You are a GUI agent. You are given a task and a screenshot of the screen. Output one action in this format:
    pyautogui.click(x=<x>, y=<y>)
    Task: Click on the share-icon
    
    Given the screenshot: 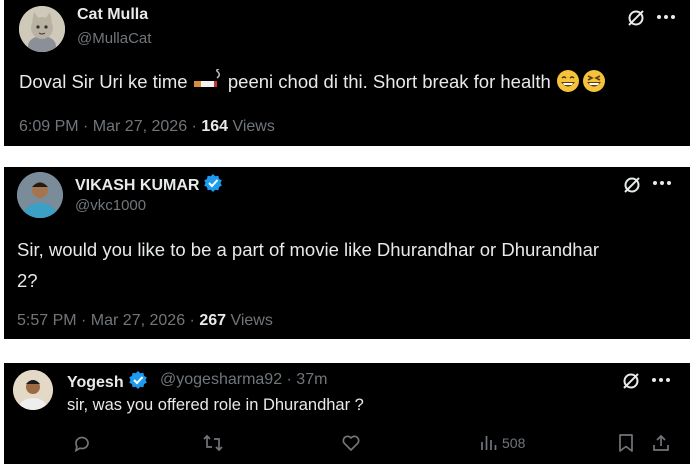 What is the action you would take?
    pyautogui.click(x=661, y=442)
    